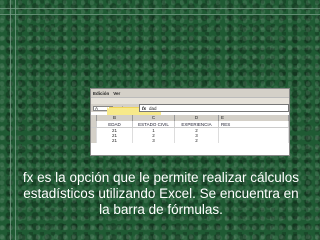  Describe the element at coordinates (101, 93) in the screenshot. I see `menu-item-edicion: Edición` at that location.